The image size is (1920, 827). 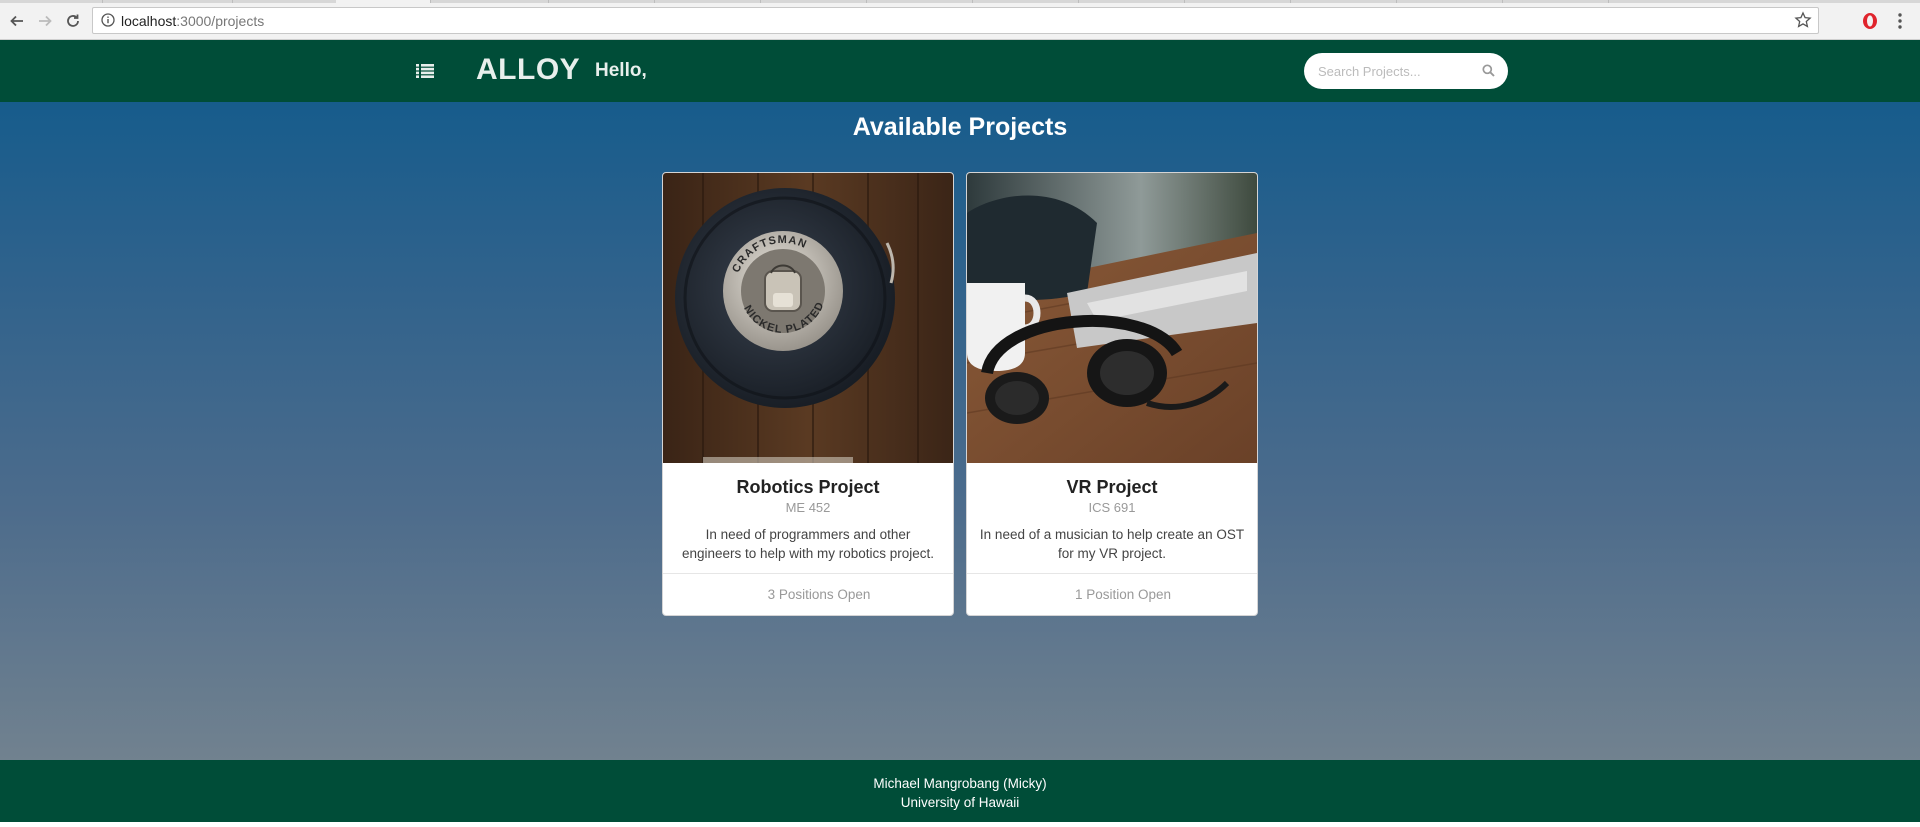 I want to click on page-bottom-edge, so click(x=960, y=824).